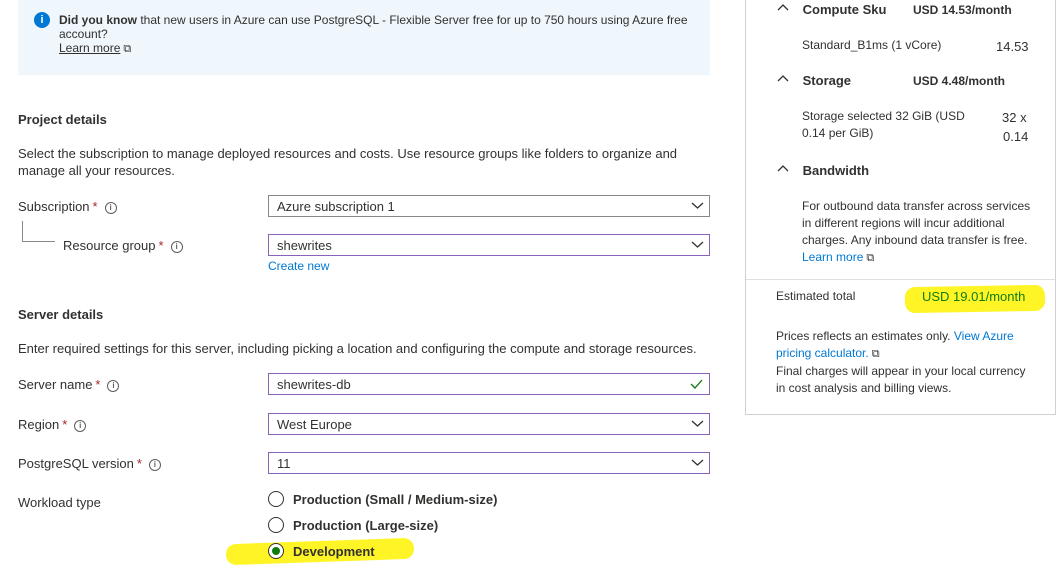 The image size is (1057, 582). I want to click on workload-option-development: Development, so click(321, 551).